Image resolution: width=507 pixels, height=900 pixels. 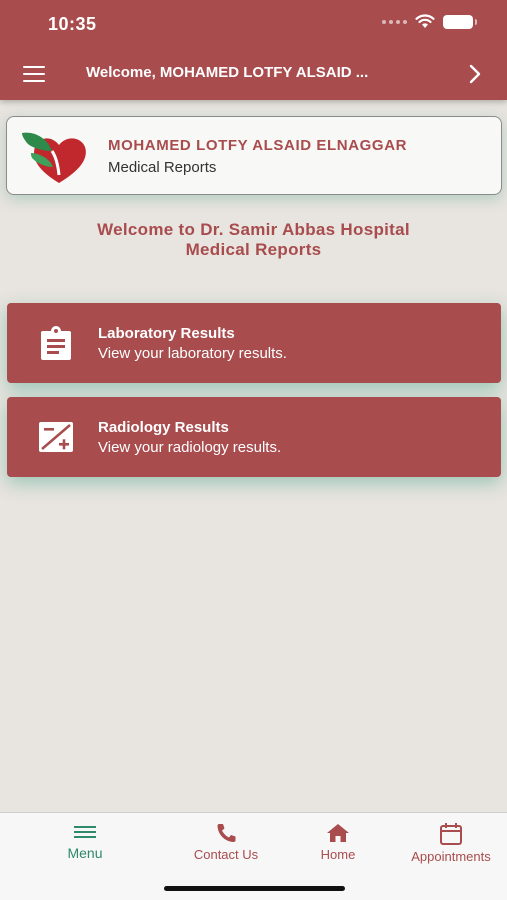 What do you see at coordinates (451, 834) in the screenshot?
I see `calendar-icon` at bounding box center [451, 834].